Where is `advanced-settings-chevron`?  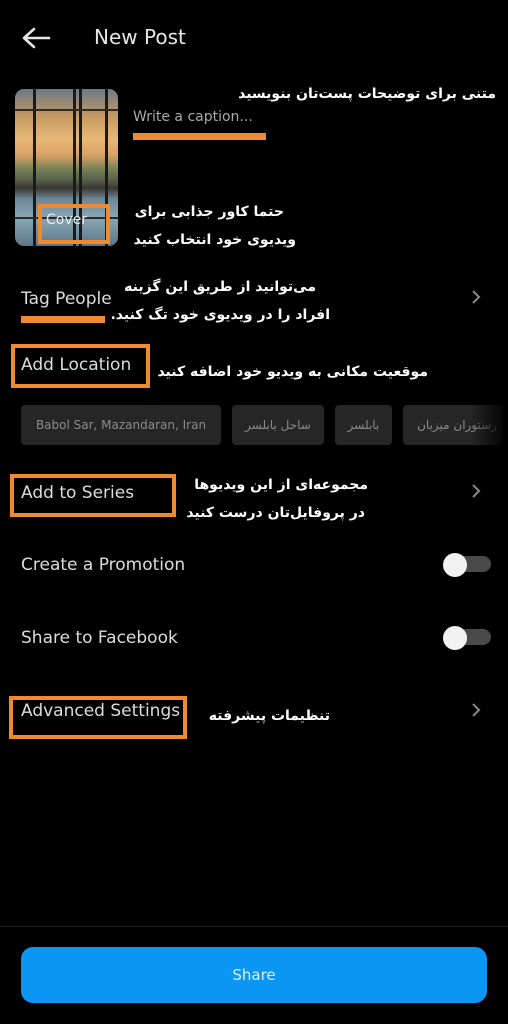 advanced-settings-chevron is located at coordinates (476, 712).